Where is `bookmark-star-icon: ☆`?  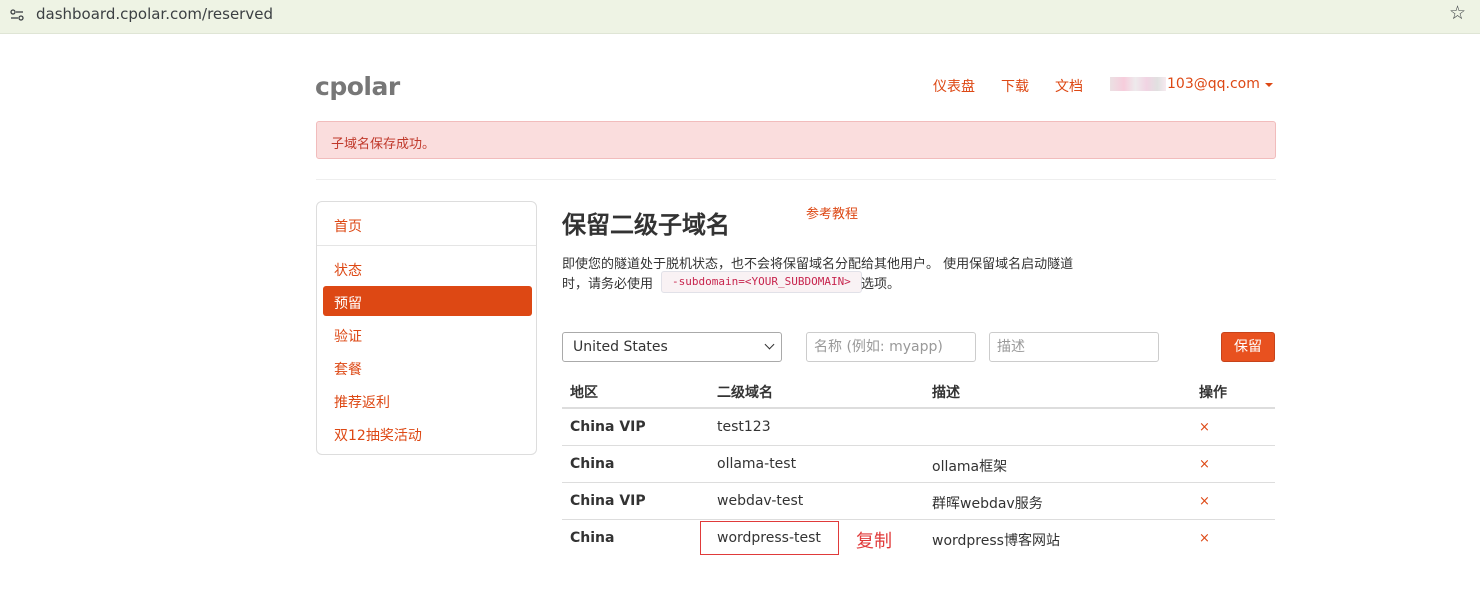
bookmark-star-icon: ☆ is located at coordinates (1457, 13).